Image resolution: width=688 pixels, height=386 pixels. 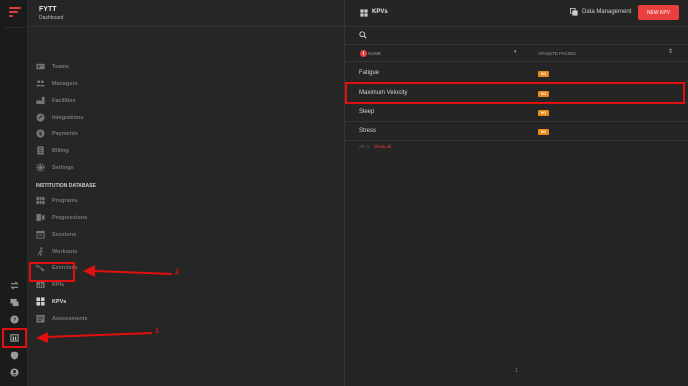 What do you see at coordinates (177, 272) in the screenshot?
I see `annotation-number-2: 2` at bounding box center [177, 272].